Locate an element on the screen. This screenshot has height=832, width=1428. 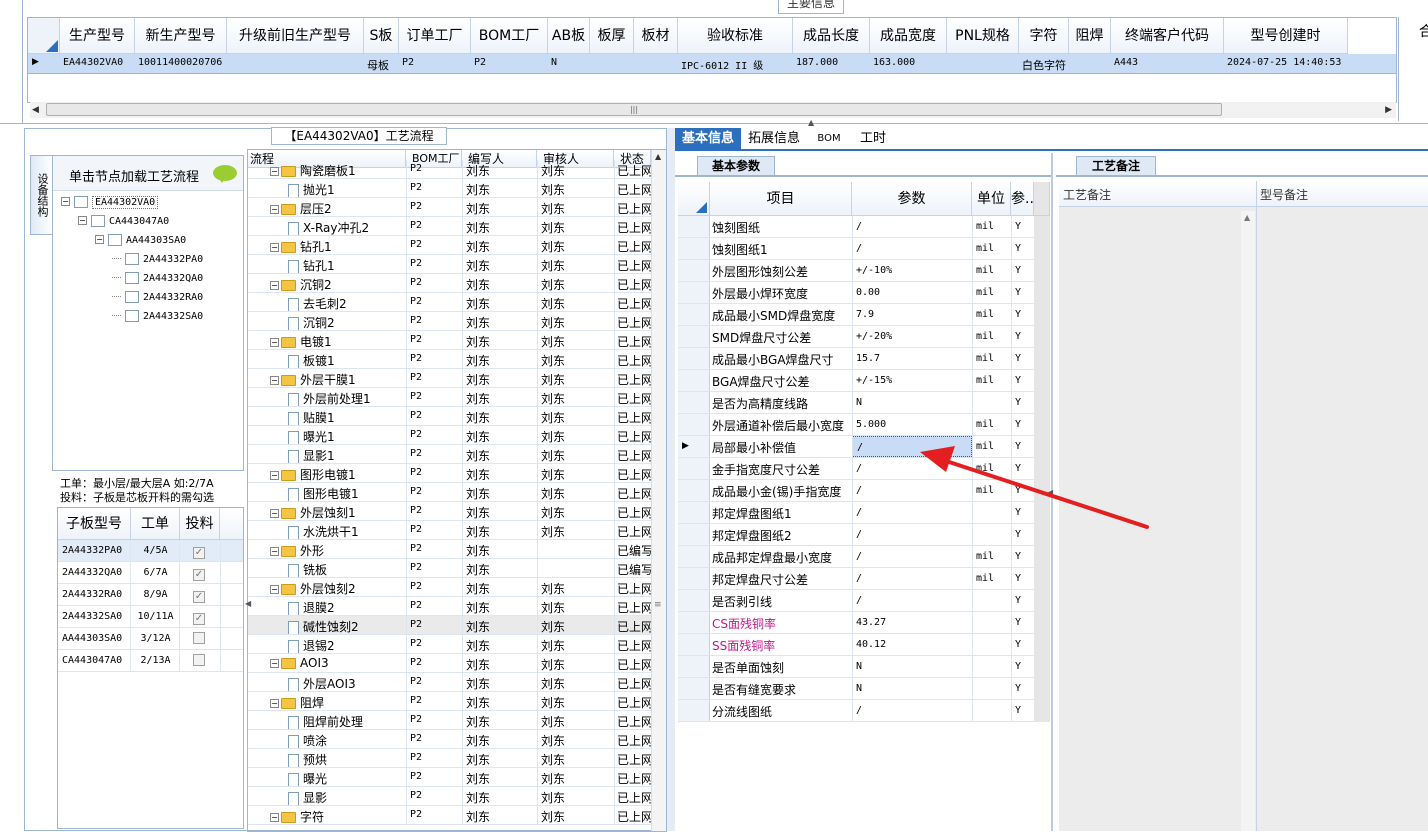
flow-row: 去毛刺2 P2 刘东 刘东 已上网 is located at coordinates (457, 302).